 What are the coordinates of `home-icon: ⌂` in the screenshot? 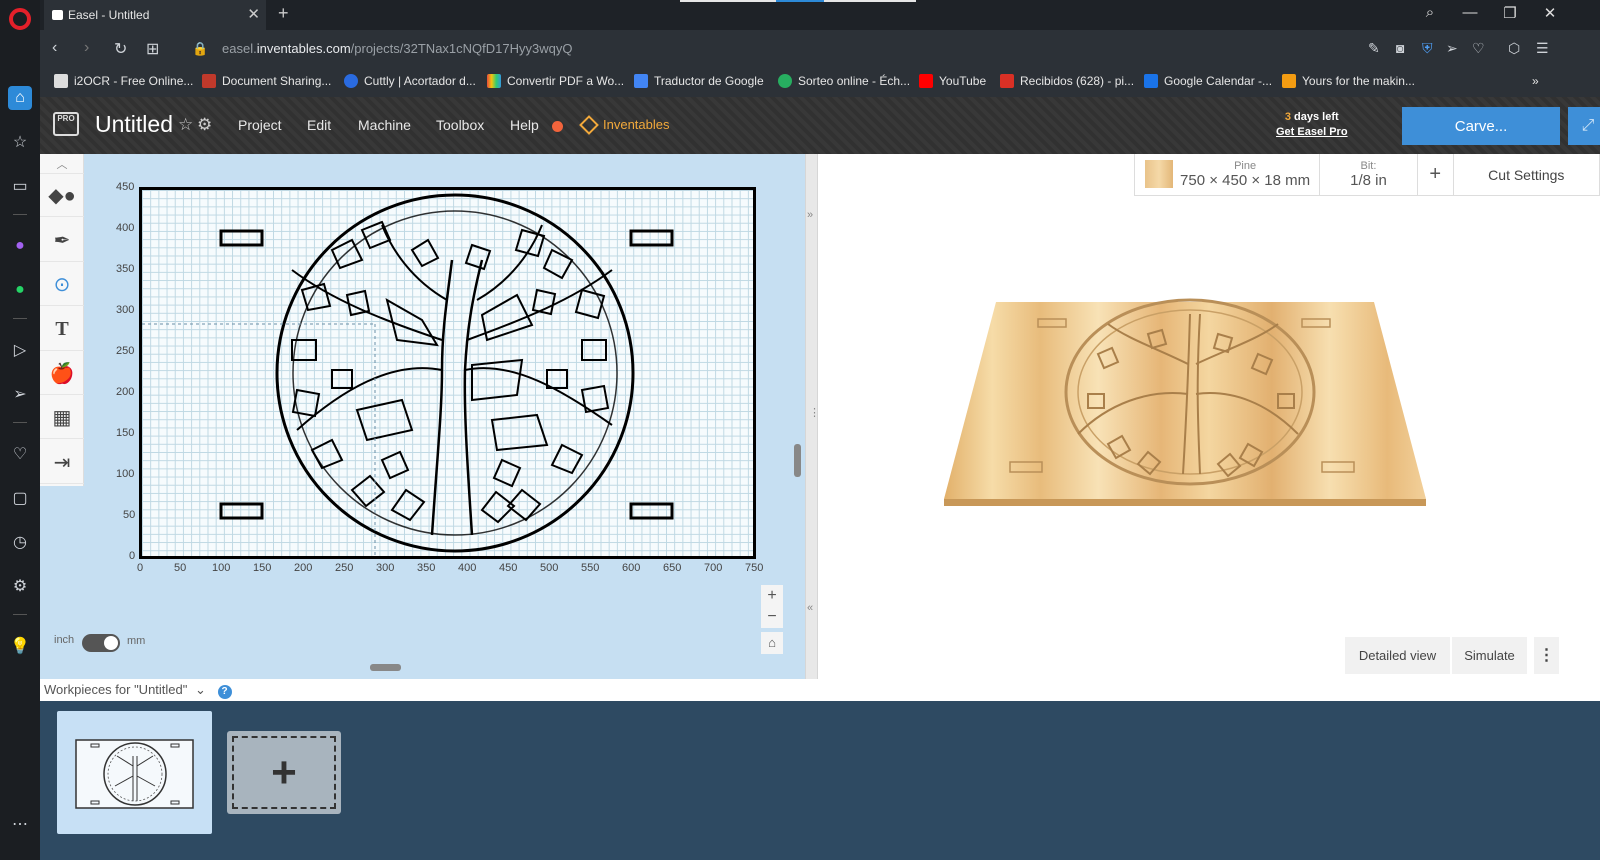 It's located at (20, 98).